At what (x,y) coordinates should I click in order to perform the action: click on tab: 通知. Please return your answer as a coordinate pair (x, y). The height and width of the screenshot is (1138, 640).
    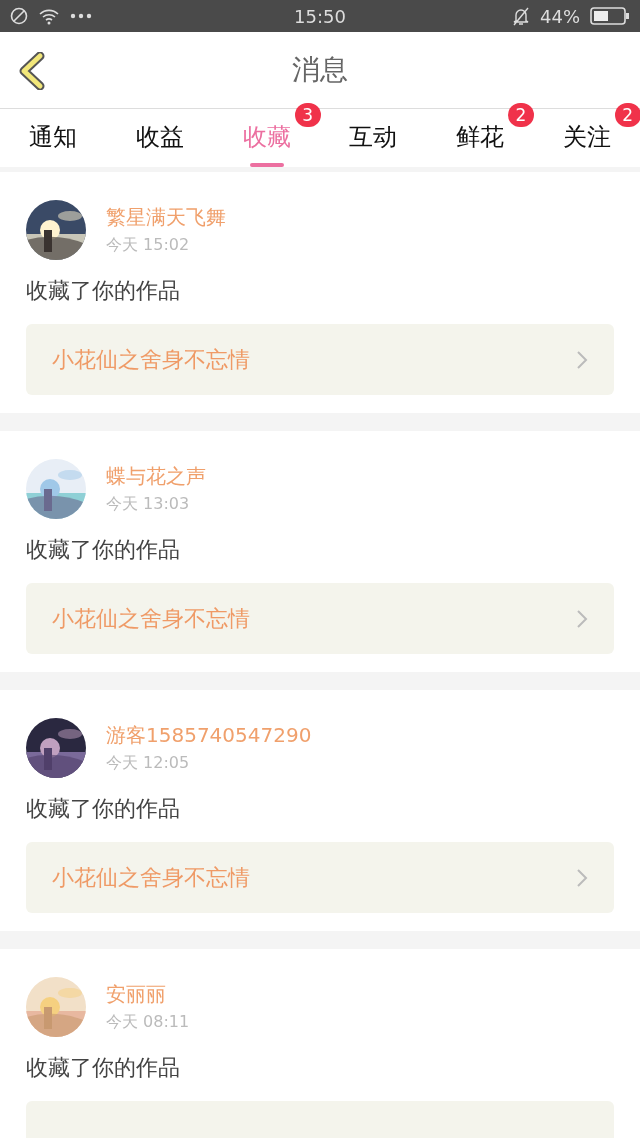
    Looking at the image, I should click on (53, 138).